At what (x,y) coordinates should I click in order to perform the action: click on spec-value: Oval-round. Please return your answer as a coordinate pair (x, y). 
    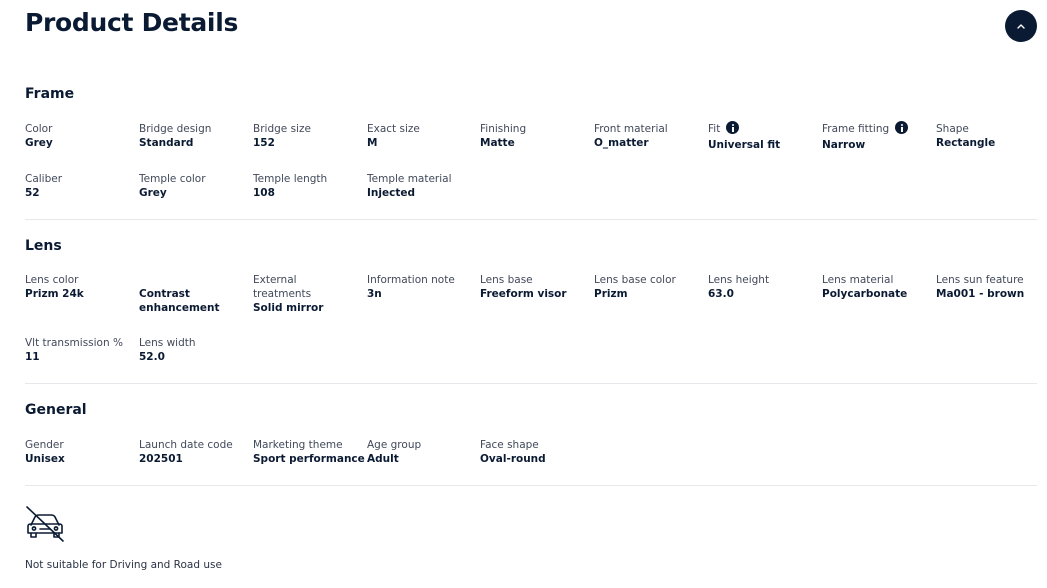
    Looking at the image, I should click on (513, 459).